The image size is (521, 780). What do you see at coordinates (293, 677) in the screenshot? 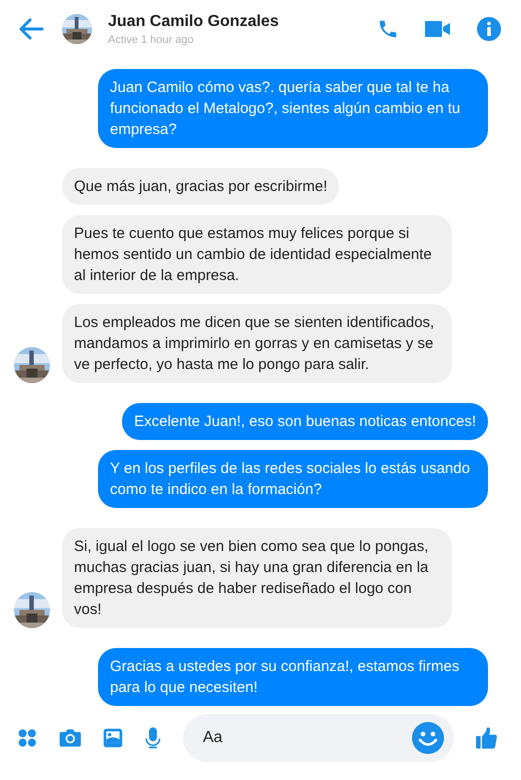
I see `message-bubble: Gracias a ustedes por su confianza!, estamos firmes para lo que necesiten!` at bounding box center [293, 677].